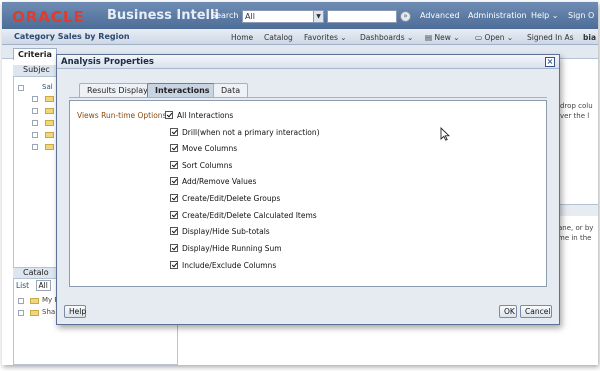 The height and width of the screenshot is (371, 600). I want to click on open-menu: ▭ Open ⌄, so click(494, 37).